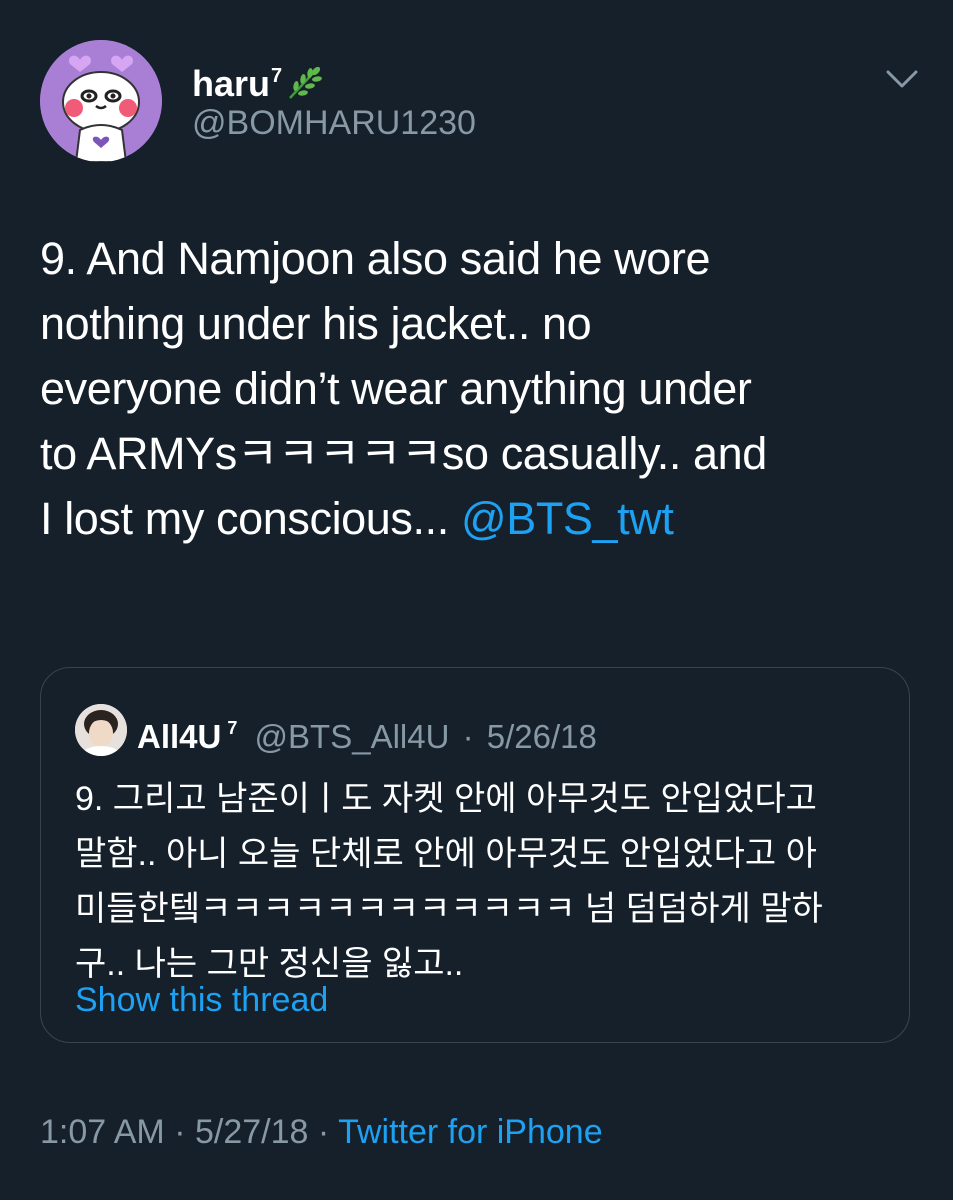 Image resolution: width=953 pixels, height=1200 pixels. Describe the element at coordinates (101, 730) in the screenshot. I see `quoted-author-avatar` at that location.